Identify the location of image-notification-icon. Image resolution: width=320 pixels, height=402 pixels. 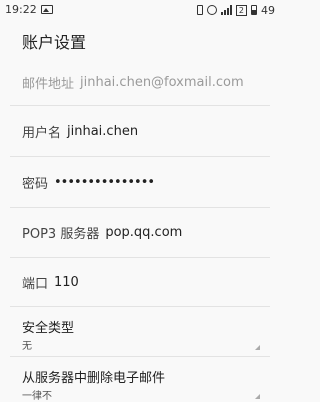
(47, 9).